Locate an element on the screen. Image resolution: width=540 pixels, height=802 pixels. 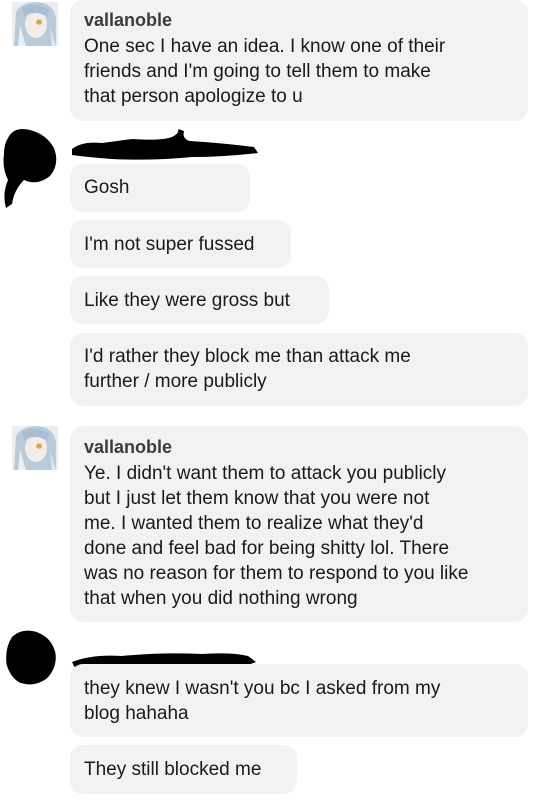
message-bubble: Gosh is located at coordinates (160, 188).